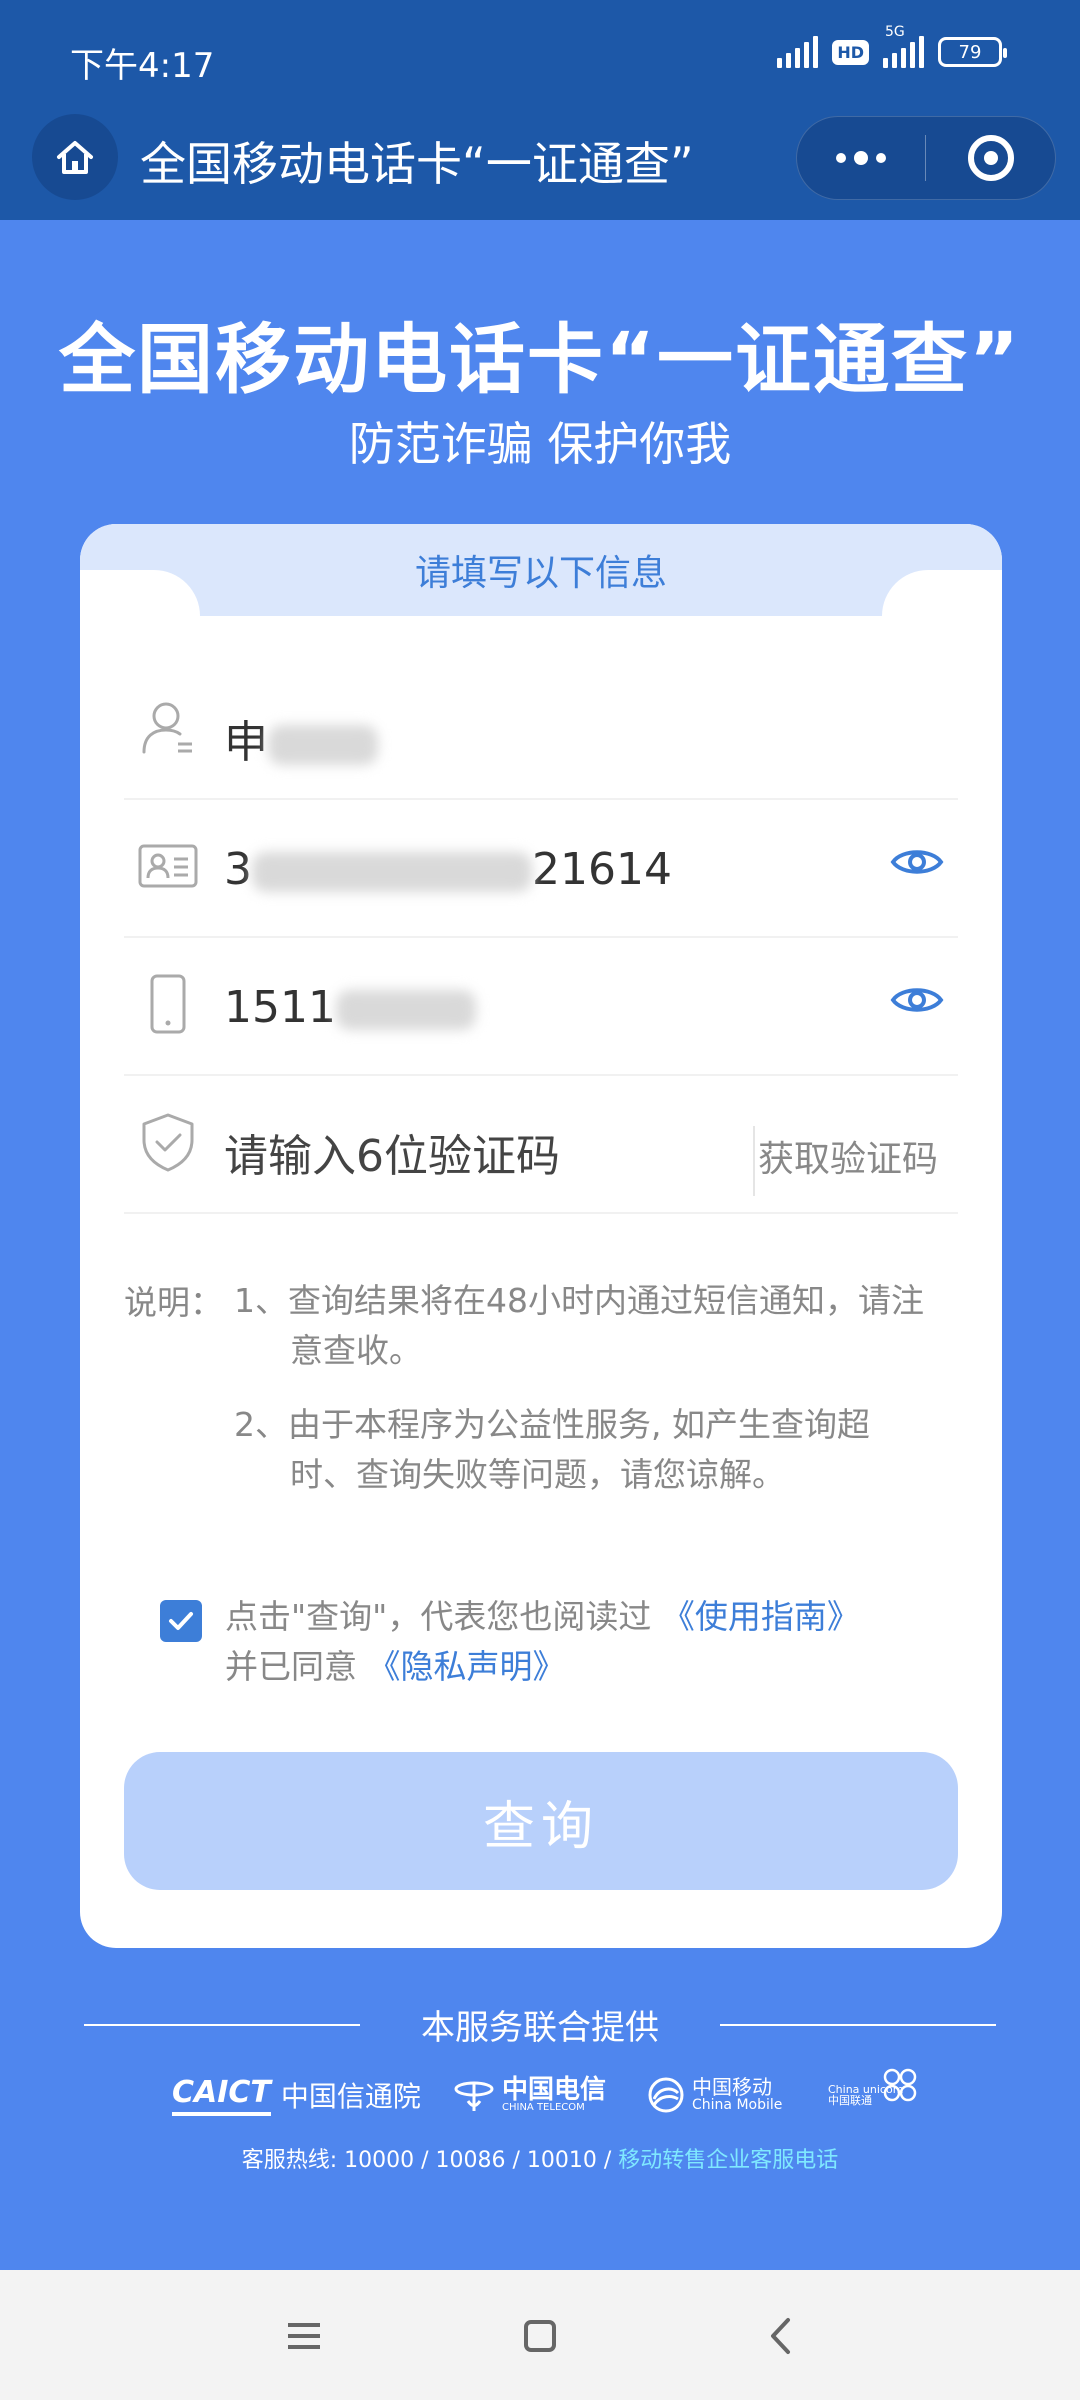  Describe the element at coordinates (552, 1449) in the screenshot. I see `note-item-2: 2、由于本程序为公益性服务, 如产生查询超 时、查询失败等问题，请您谅解。` at that location.